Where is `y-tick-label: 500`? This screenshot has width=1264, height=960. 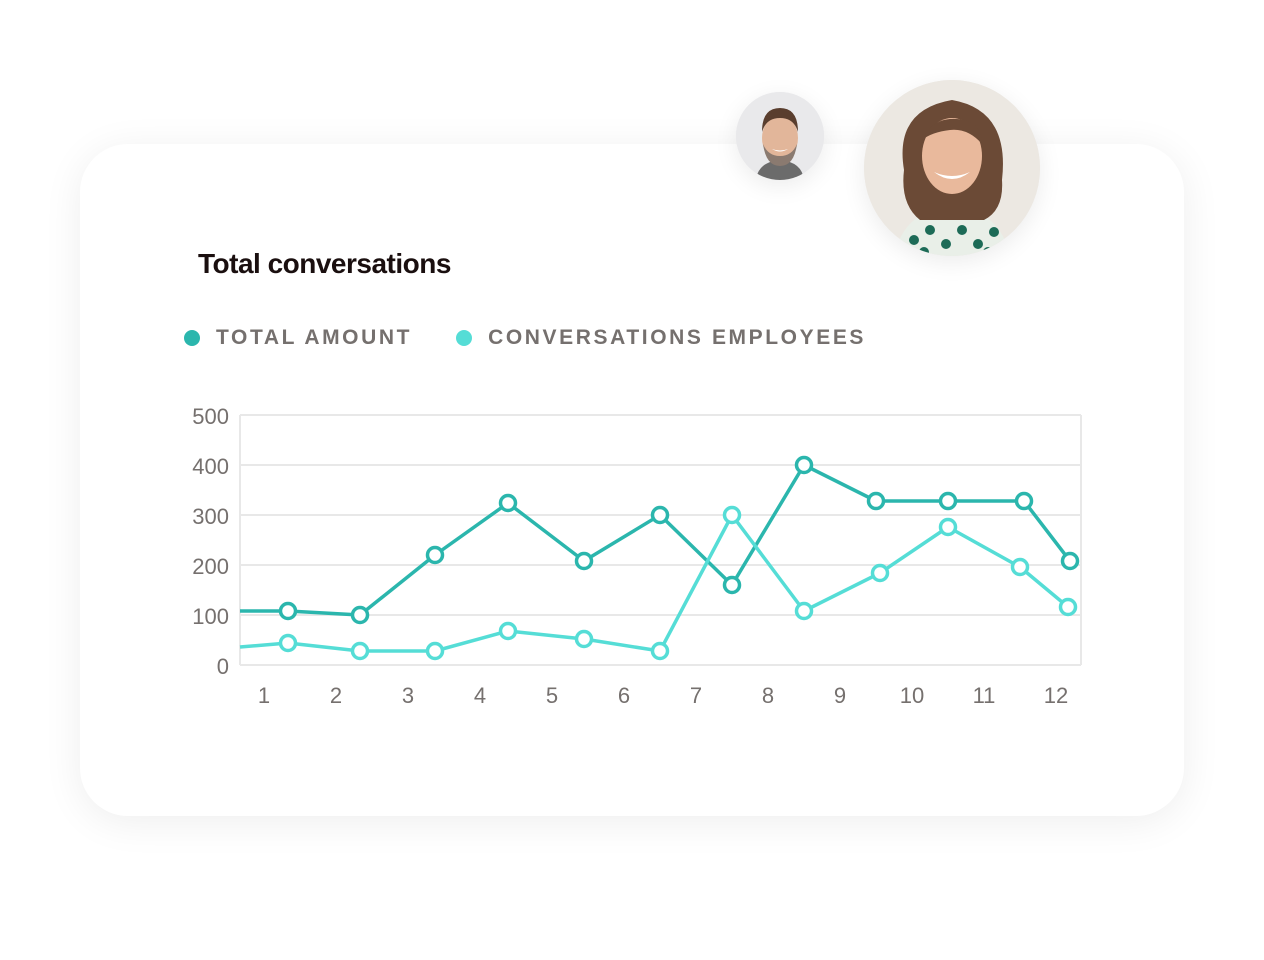 y-tick-label: 500 is located at coordinates (210, 416).